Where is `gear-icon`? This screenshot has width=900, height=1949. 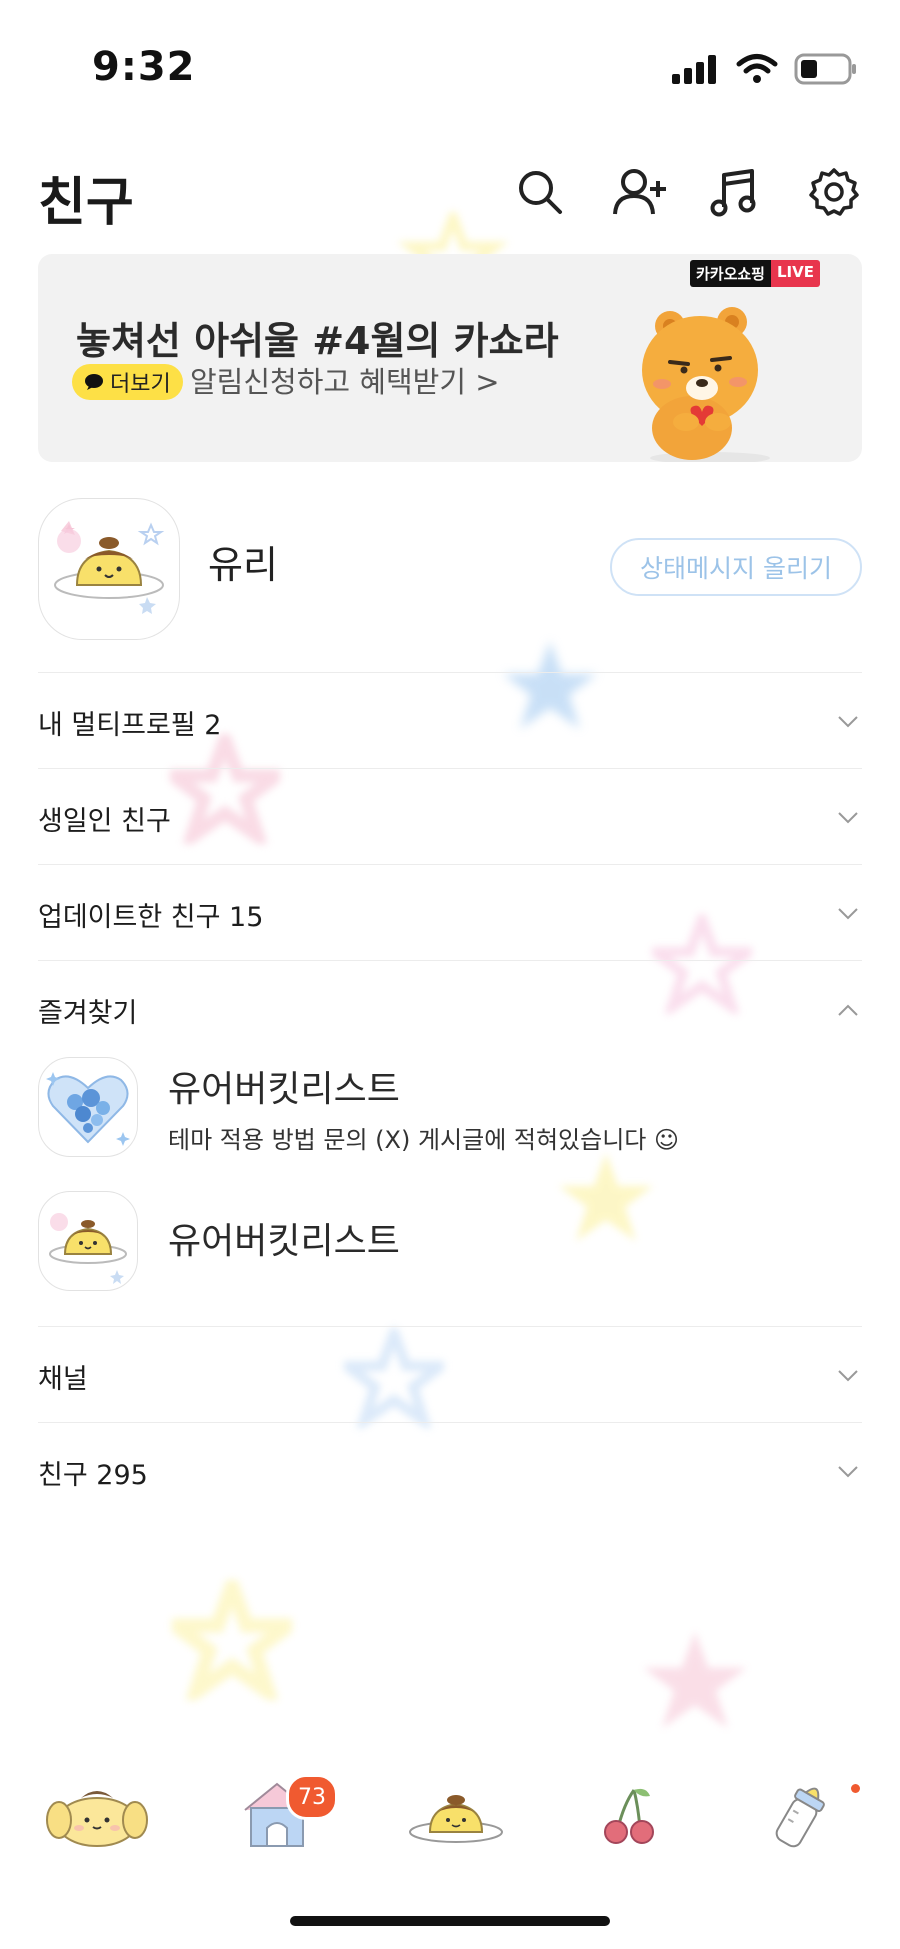 gear-icon is located at coordinates (834, 192).